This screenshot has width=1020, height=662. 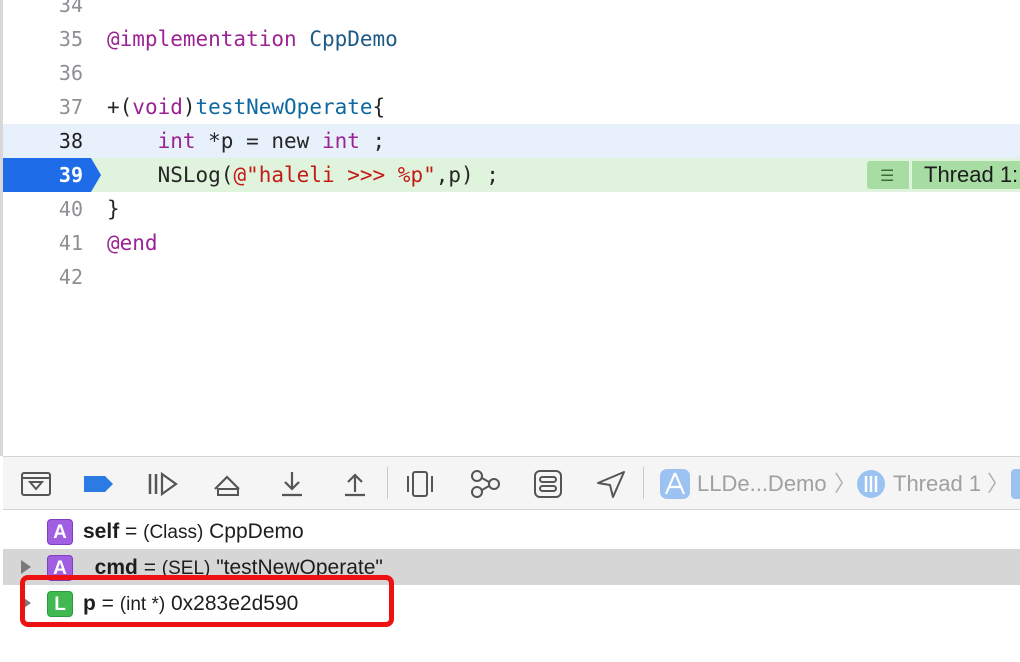 What do you see at coordinates (511, 107) in the screenshot?
I see `code-line: 37 +(void)testNewOperate{` at bounding box center [511, 107].